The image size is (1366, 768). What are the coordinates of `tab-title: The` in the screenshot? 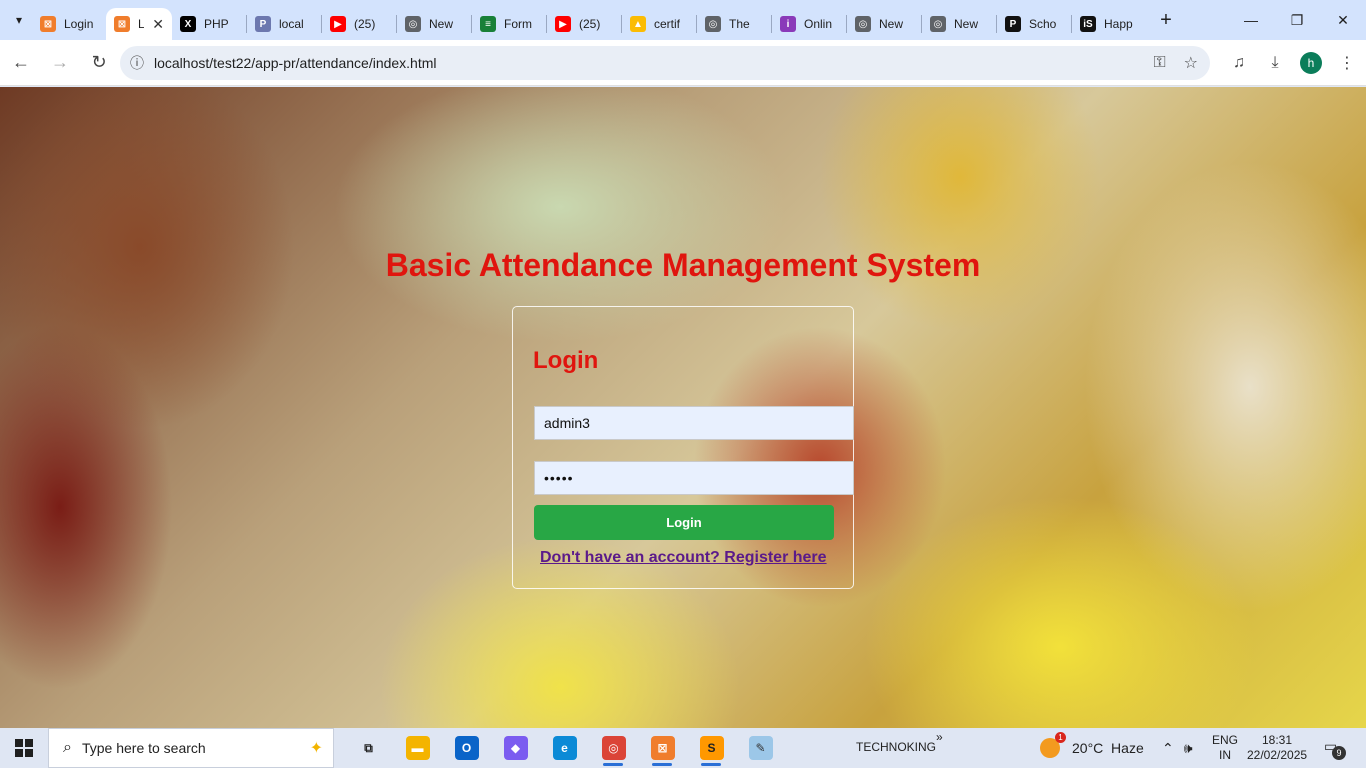 It's located at (739, 24).